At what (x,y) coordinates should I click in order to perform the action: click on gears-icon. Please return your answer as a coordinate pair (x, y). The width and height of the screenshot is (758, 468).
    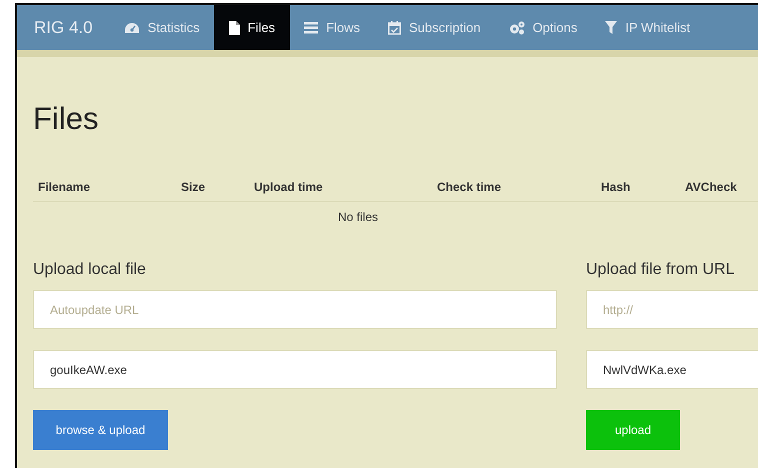
    Looking at the image, I should click on (516, 27).